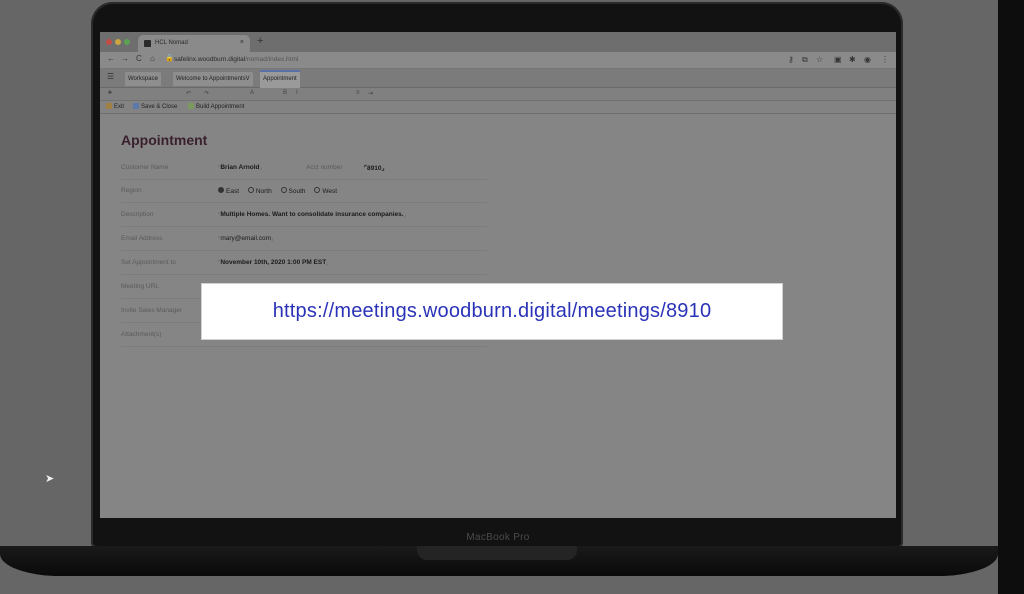 Image resolution: width=1024 pixels, height=594 pixels. What do you see at coordinates (498, 537) in the screenshot?
I see `device-brand-label: MacBook Pro` at bounding box center [498, 537].